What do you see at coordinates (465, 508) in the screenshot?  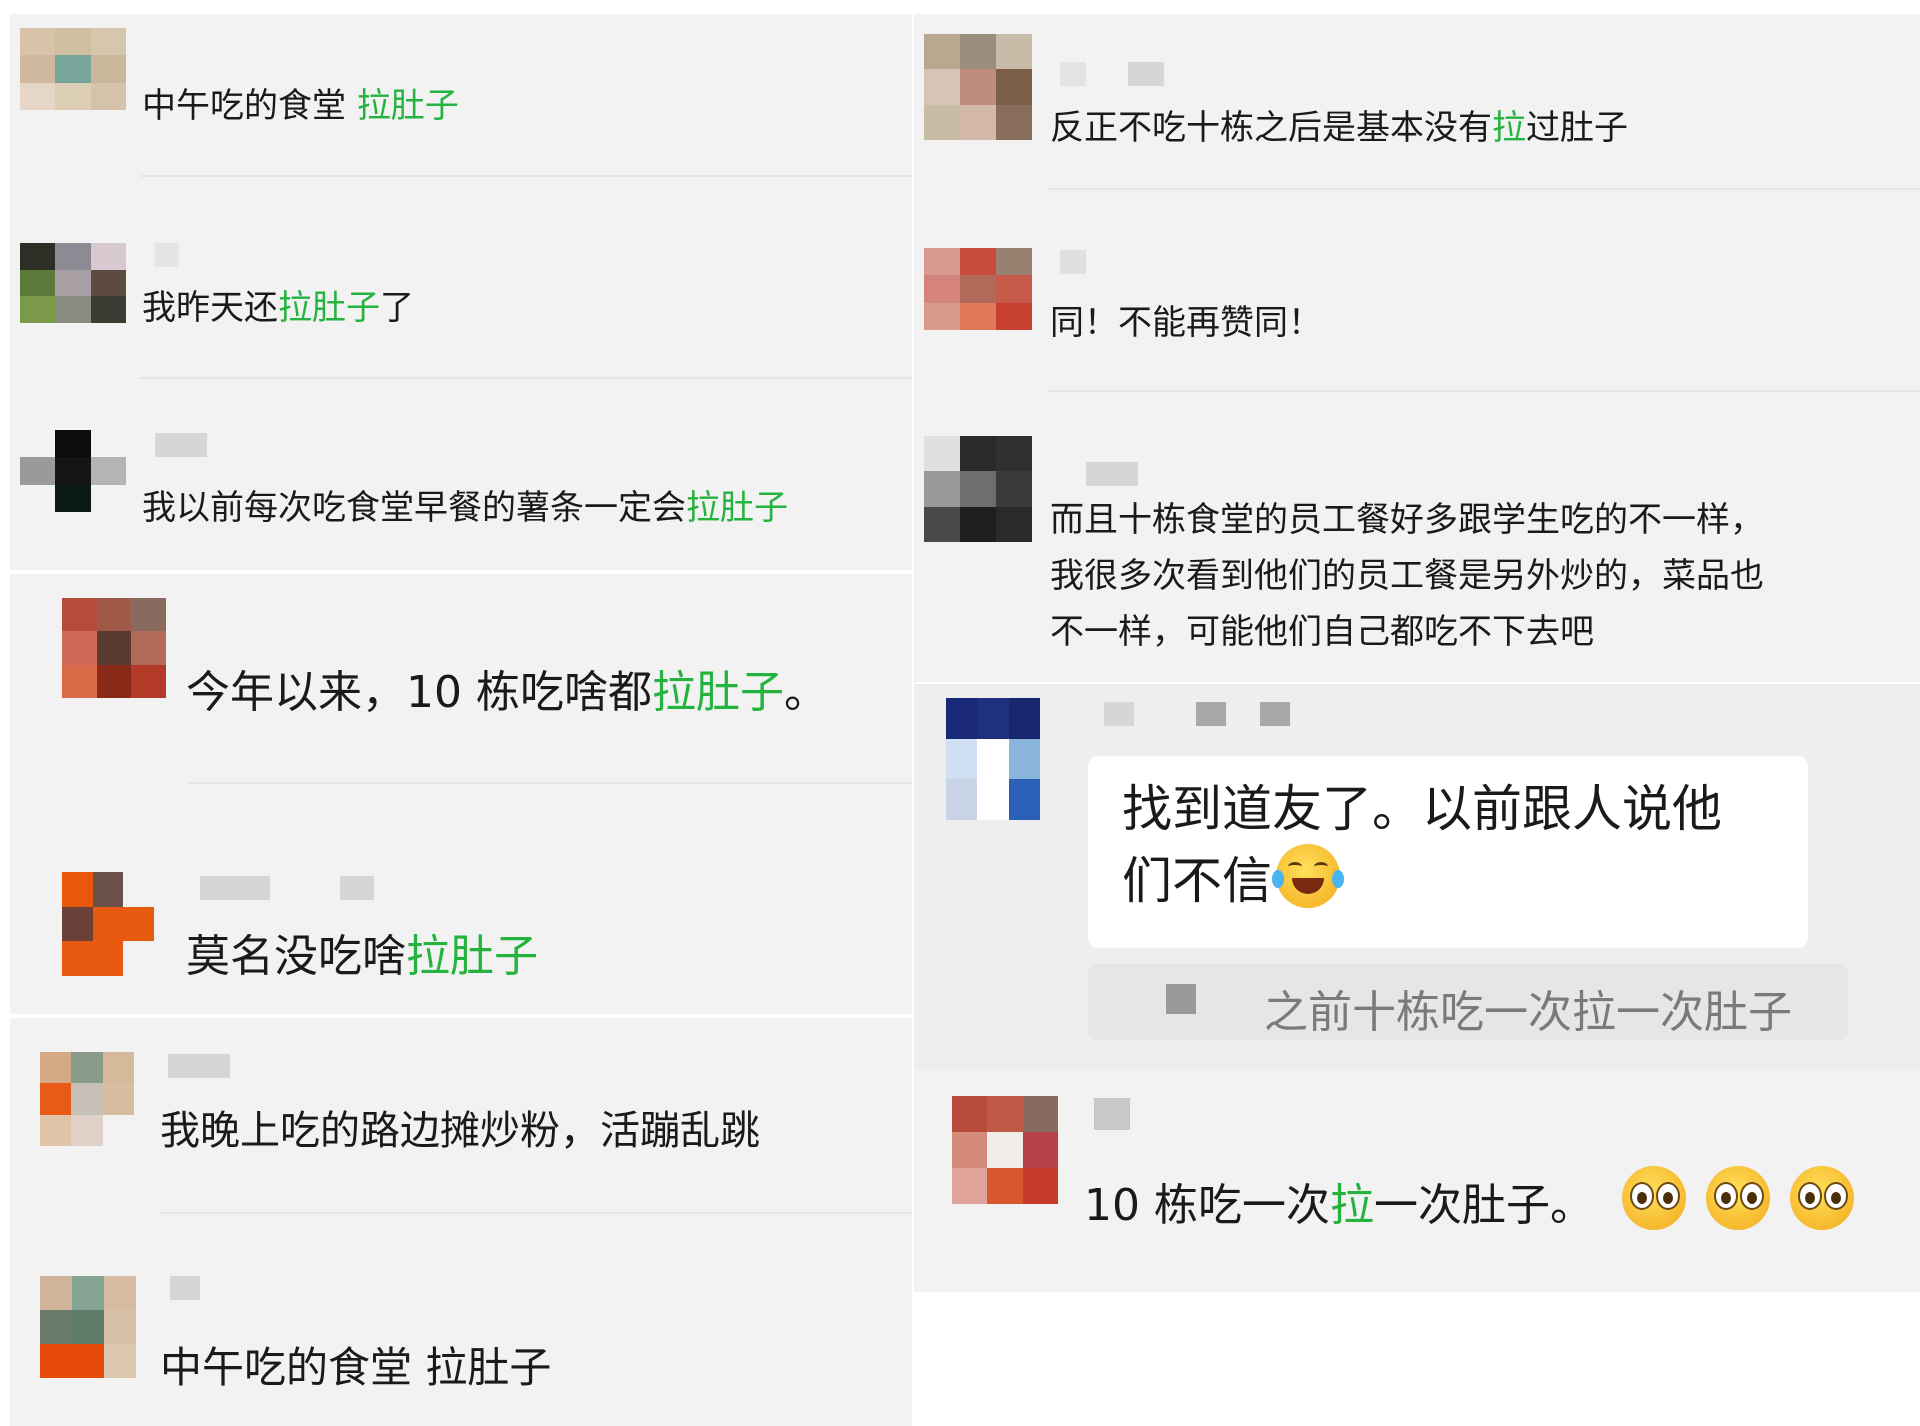 I see `comment-text: 我以前每次吃食堂早餐的薯条一定会拉肚子` at bounding box center [465, 508].